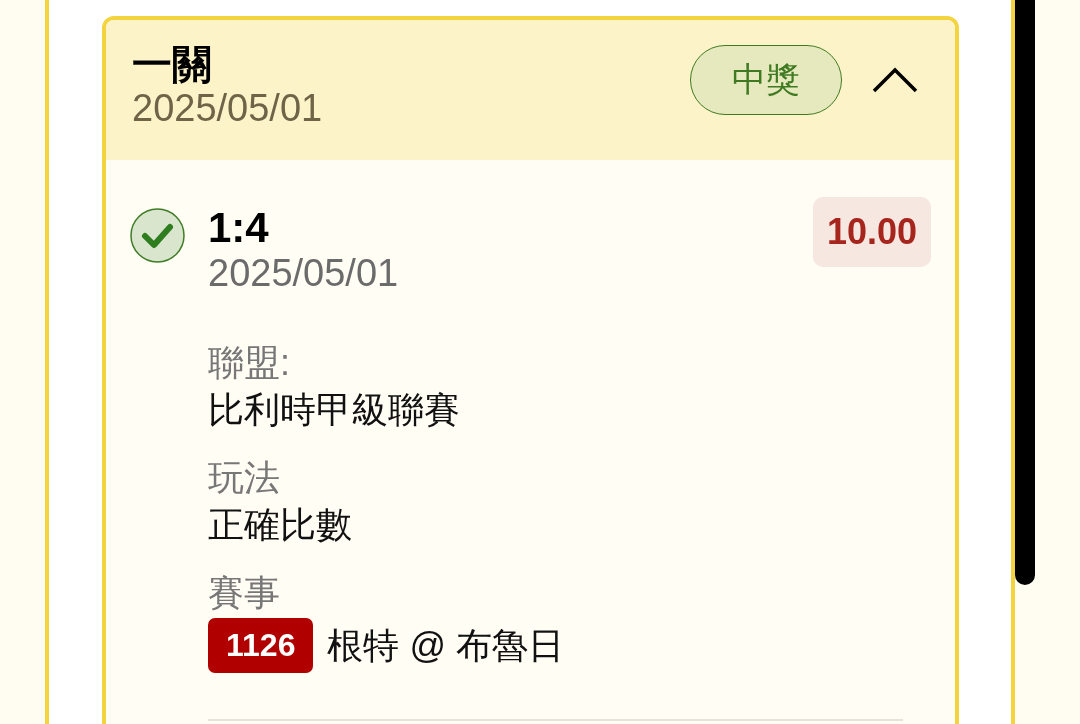 This screenshot has height=724, width=1080. I want to click on chevron-up-icon, so click(895, 80).